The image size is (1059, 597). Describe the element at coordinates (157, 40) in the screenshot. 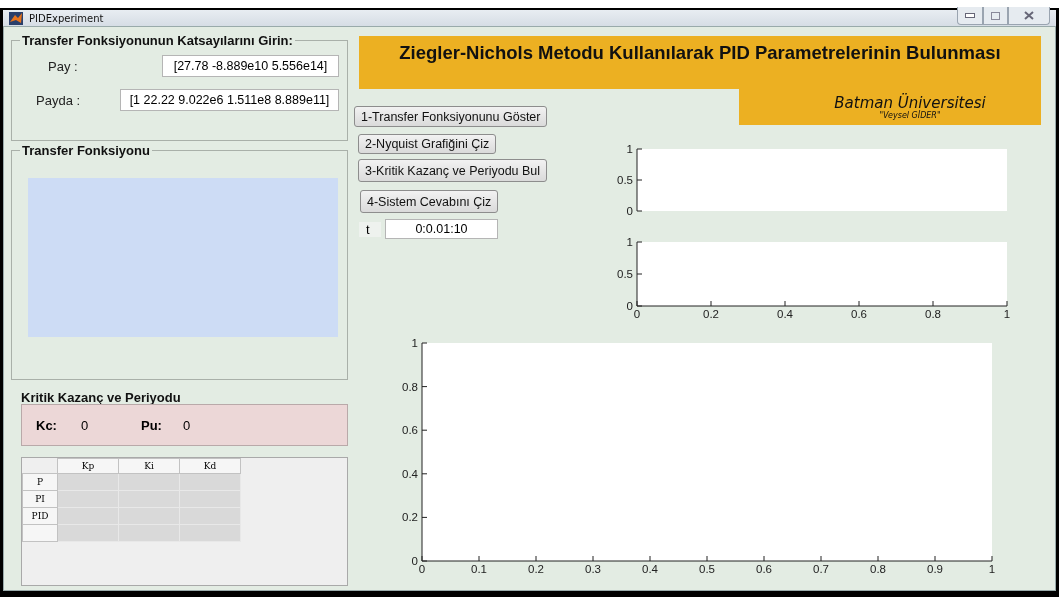

I see `panel-title: Transfer Fonksiyonunun Katsayılarını Girin:` at that location.